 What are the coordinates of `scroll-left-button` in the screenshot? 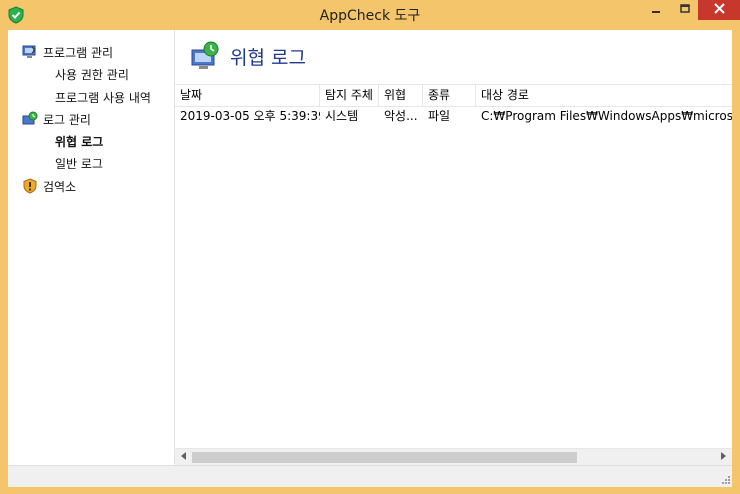 It's located at (183, 457).